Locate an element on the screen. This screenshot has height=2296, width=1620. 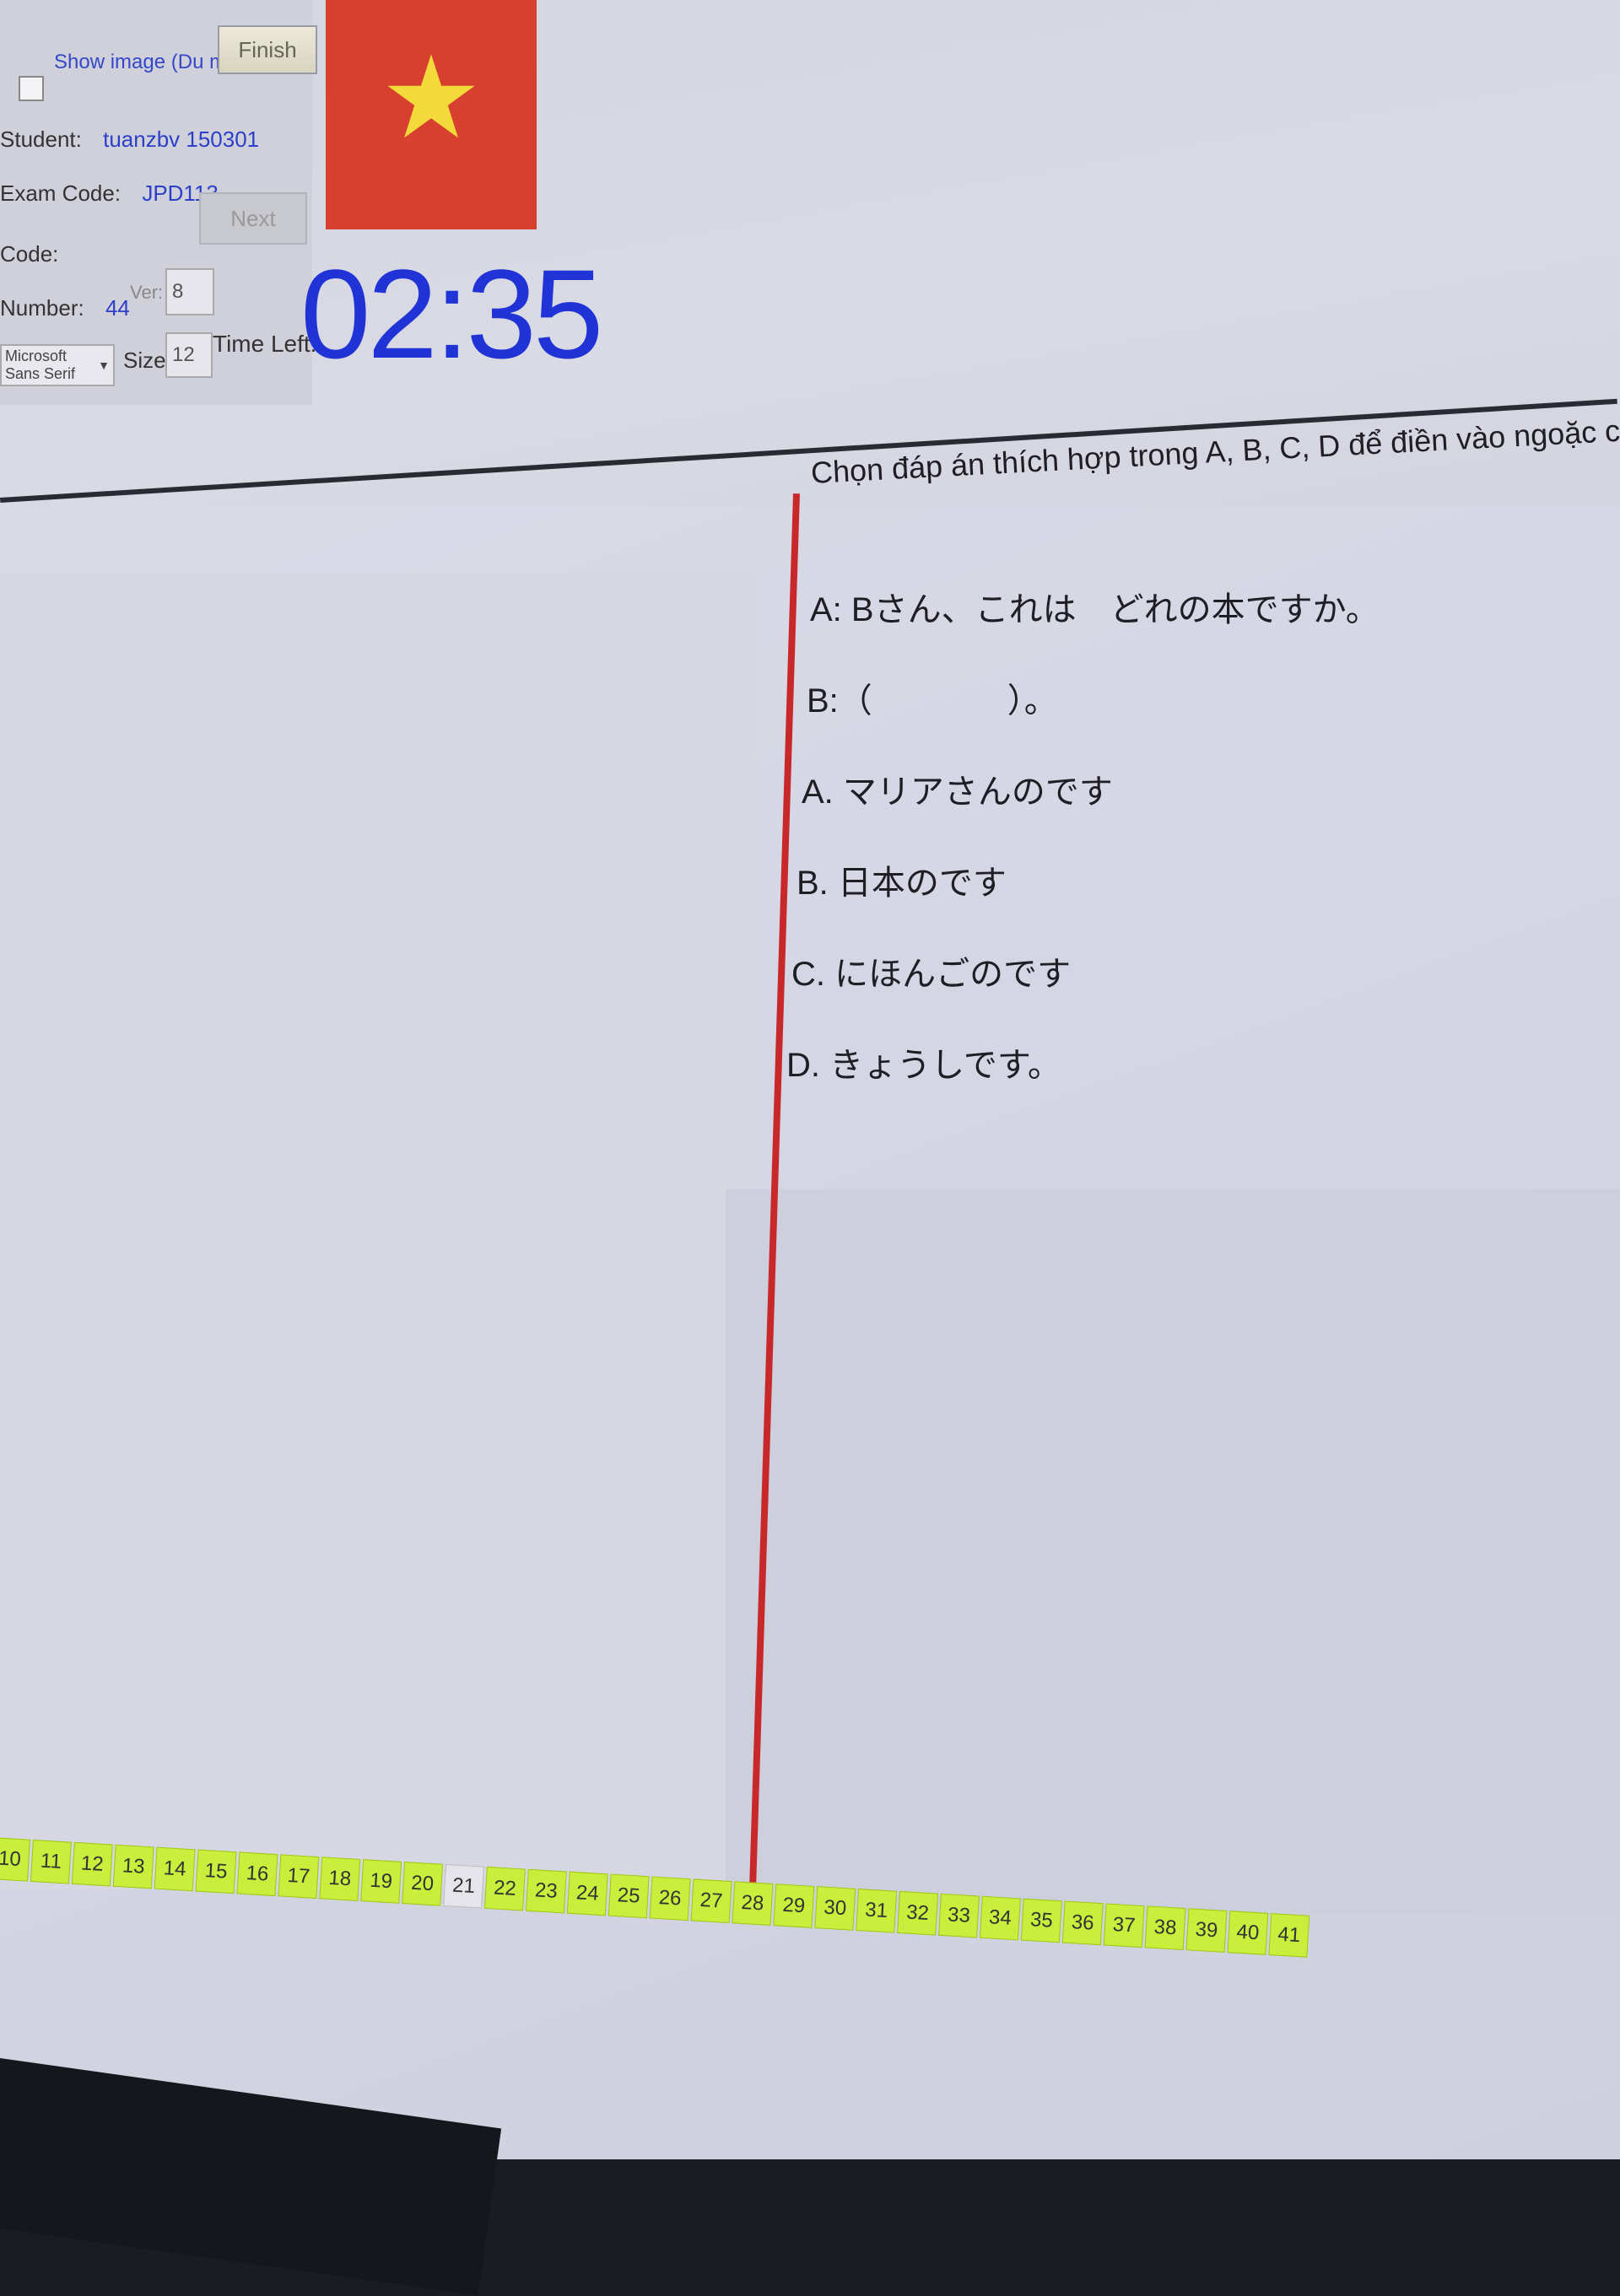
student-value: tuanzbv 150301 is located at coordinates (181, 139).